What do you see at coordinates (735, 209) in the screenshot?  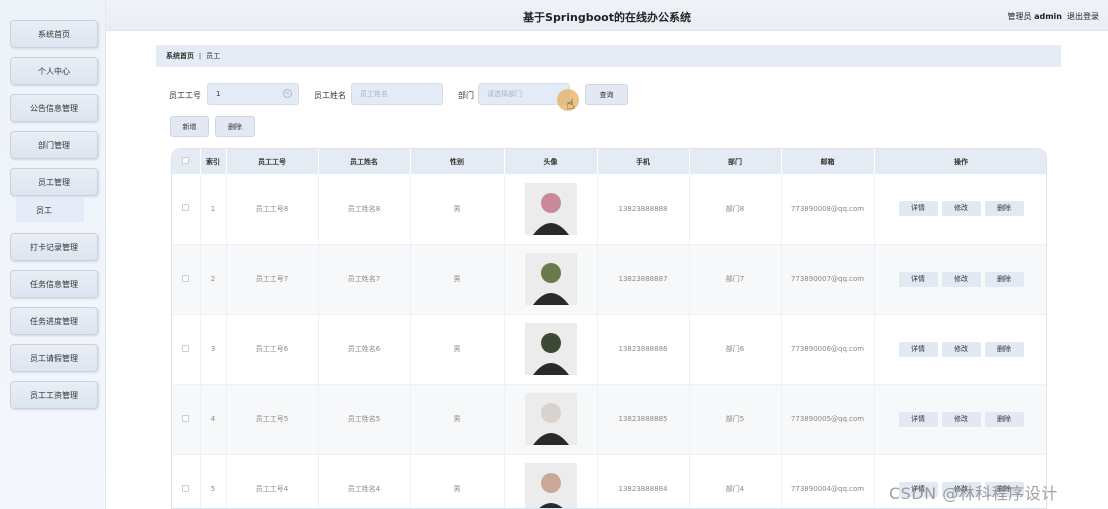 I see `row-department: 部门8` at bounding box center [735, 209].